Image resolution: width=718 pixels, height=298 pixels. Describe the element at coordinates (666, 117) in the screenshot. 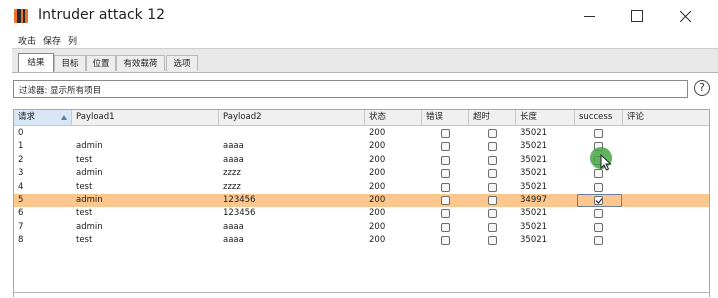

I see `column-header-comment: 评论` at that location.